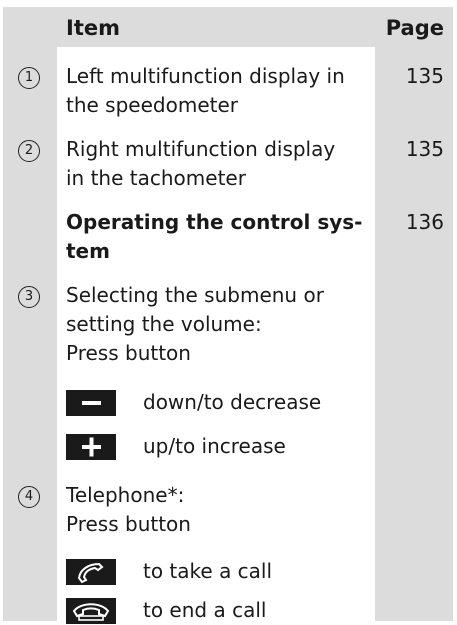  I want to click on phone-hangup-icon, so click(91, 611).